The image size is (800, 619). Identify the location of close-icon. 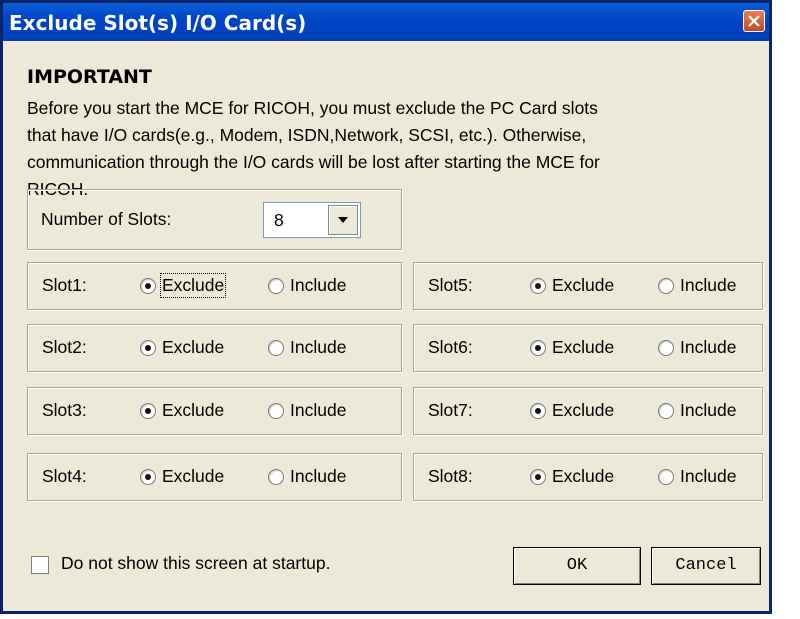
(754, 21).